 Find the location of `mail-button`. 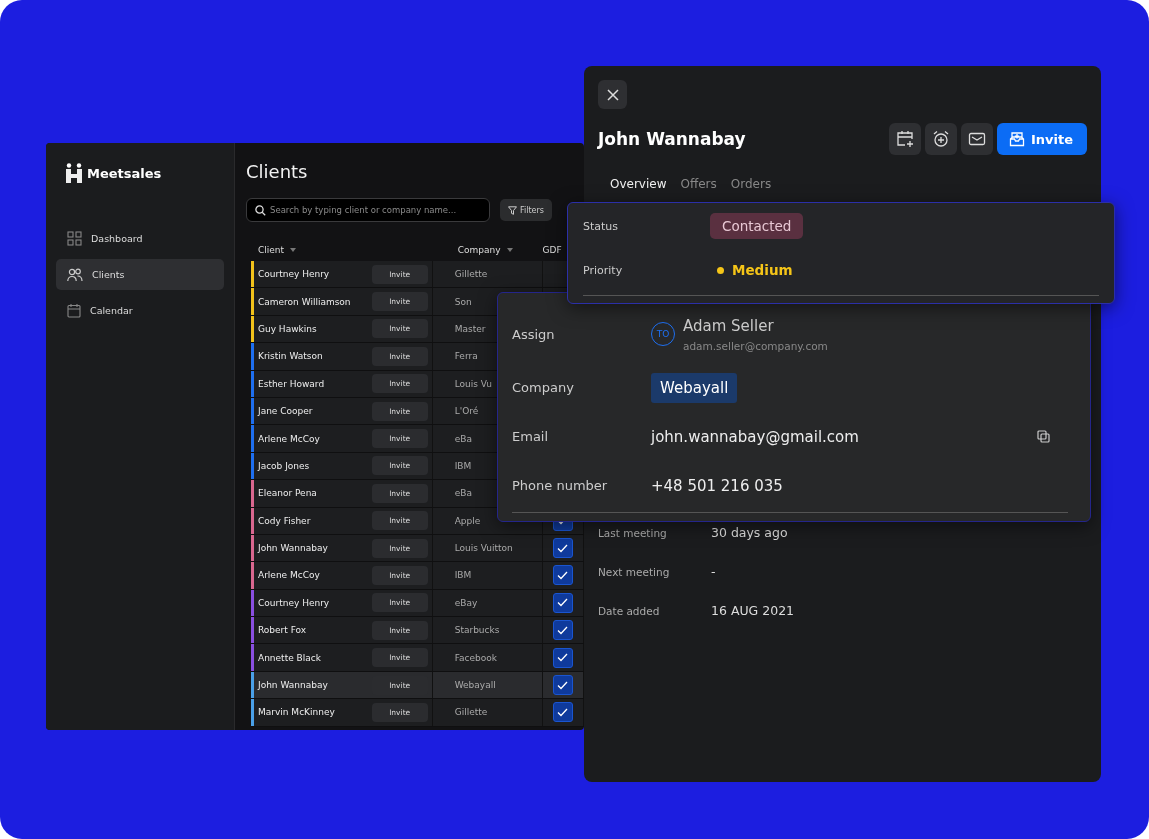

mail-button is located at coordinates (976, 139).